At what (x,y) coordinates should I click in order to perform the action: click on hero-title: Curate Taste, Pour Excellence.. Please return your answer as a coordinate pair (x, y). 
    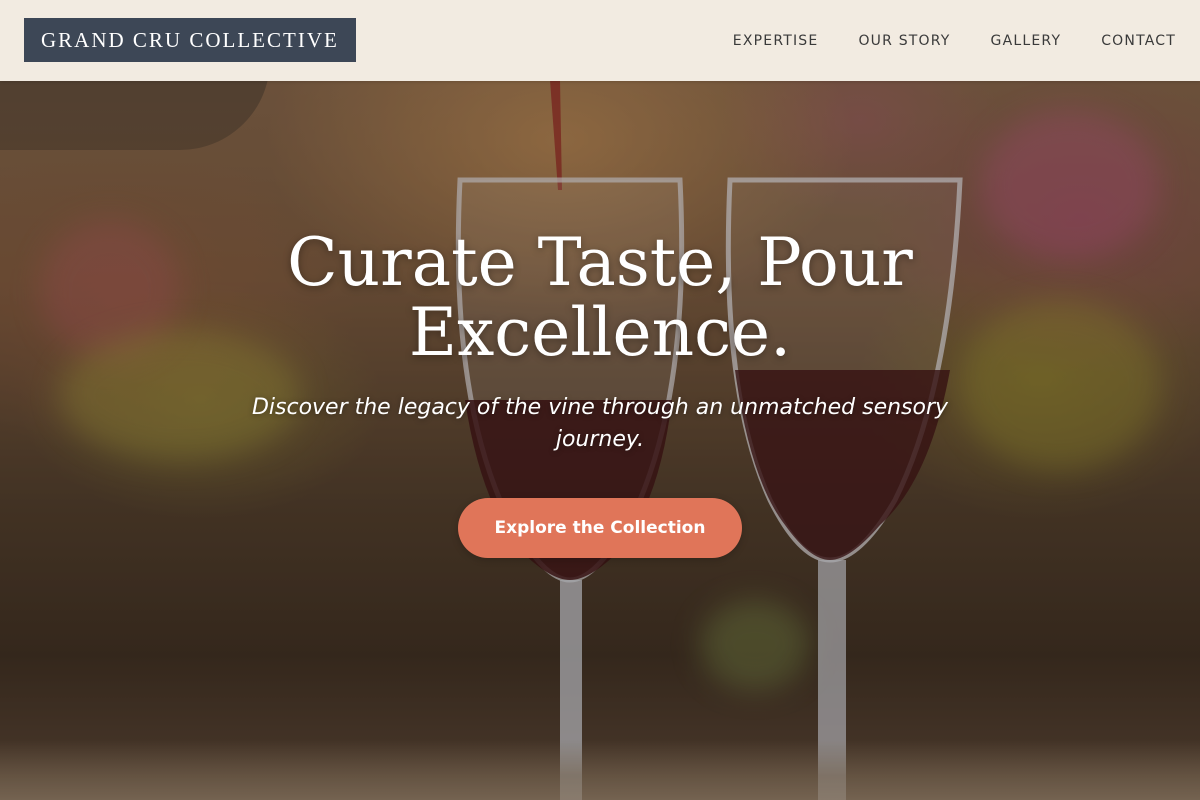
    Looking at the image, I should click on (600, 298).